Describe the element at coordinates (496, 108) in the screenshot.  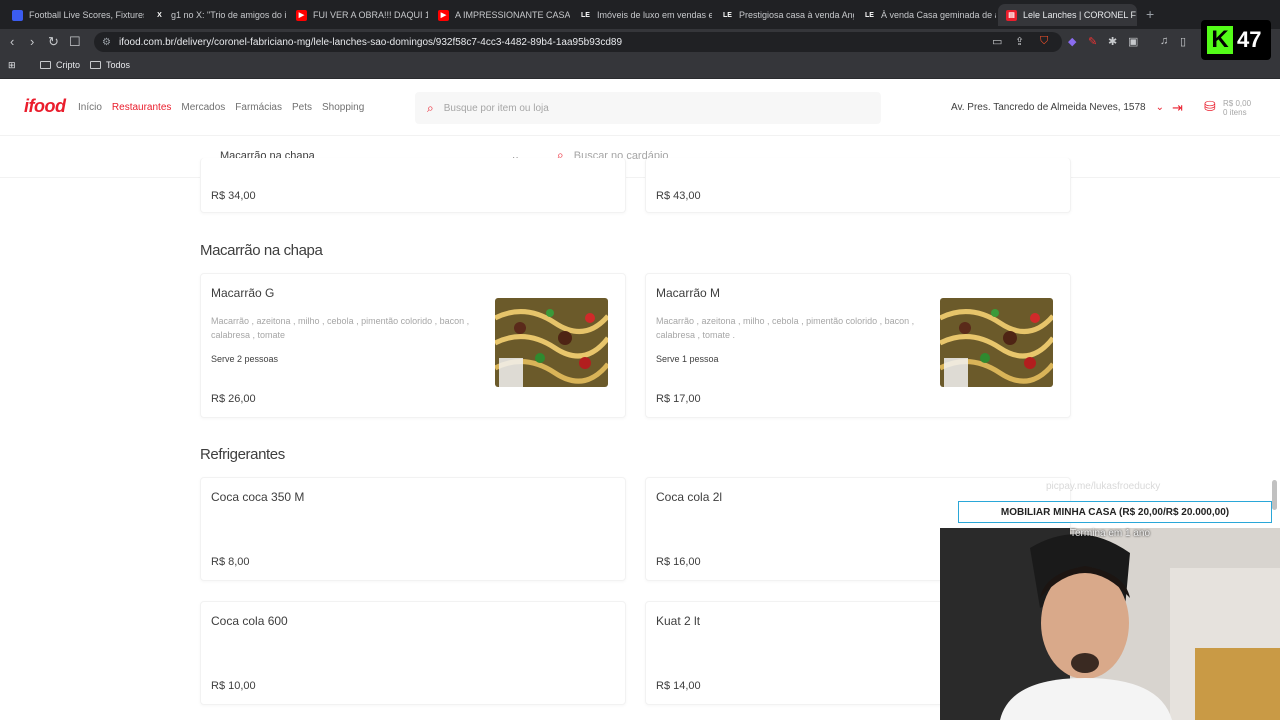
I see `search-placeholder: Busque por item ou loja` at that location.